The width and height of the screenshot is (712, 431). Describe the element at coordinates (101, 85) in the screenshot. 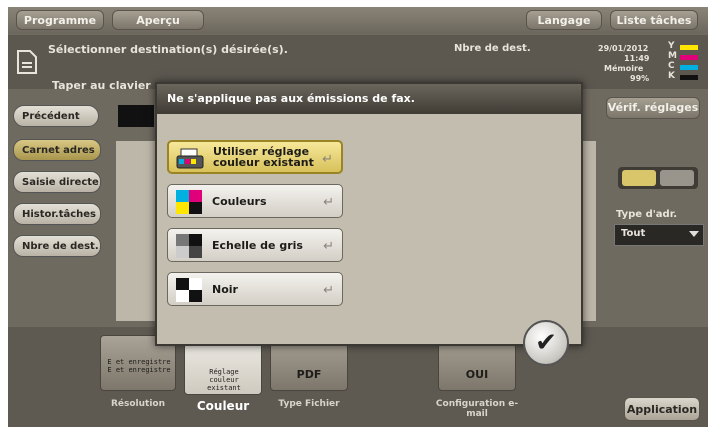

I see `taper-clavier-text: Taper au clavier` at that location.